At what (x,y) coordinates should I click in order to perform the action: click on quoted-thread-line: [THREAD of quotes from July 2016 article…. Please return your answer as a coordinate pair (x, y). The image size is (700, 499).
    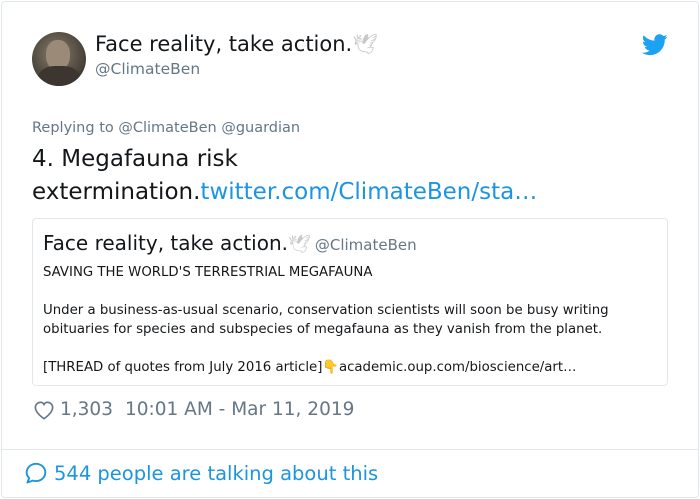
    Looking at the image, I should click on (350, 367).